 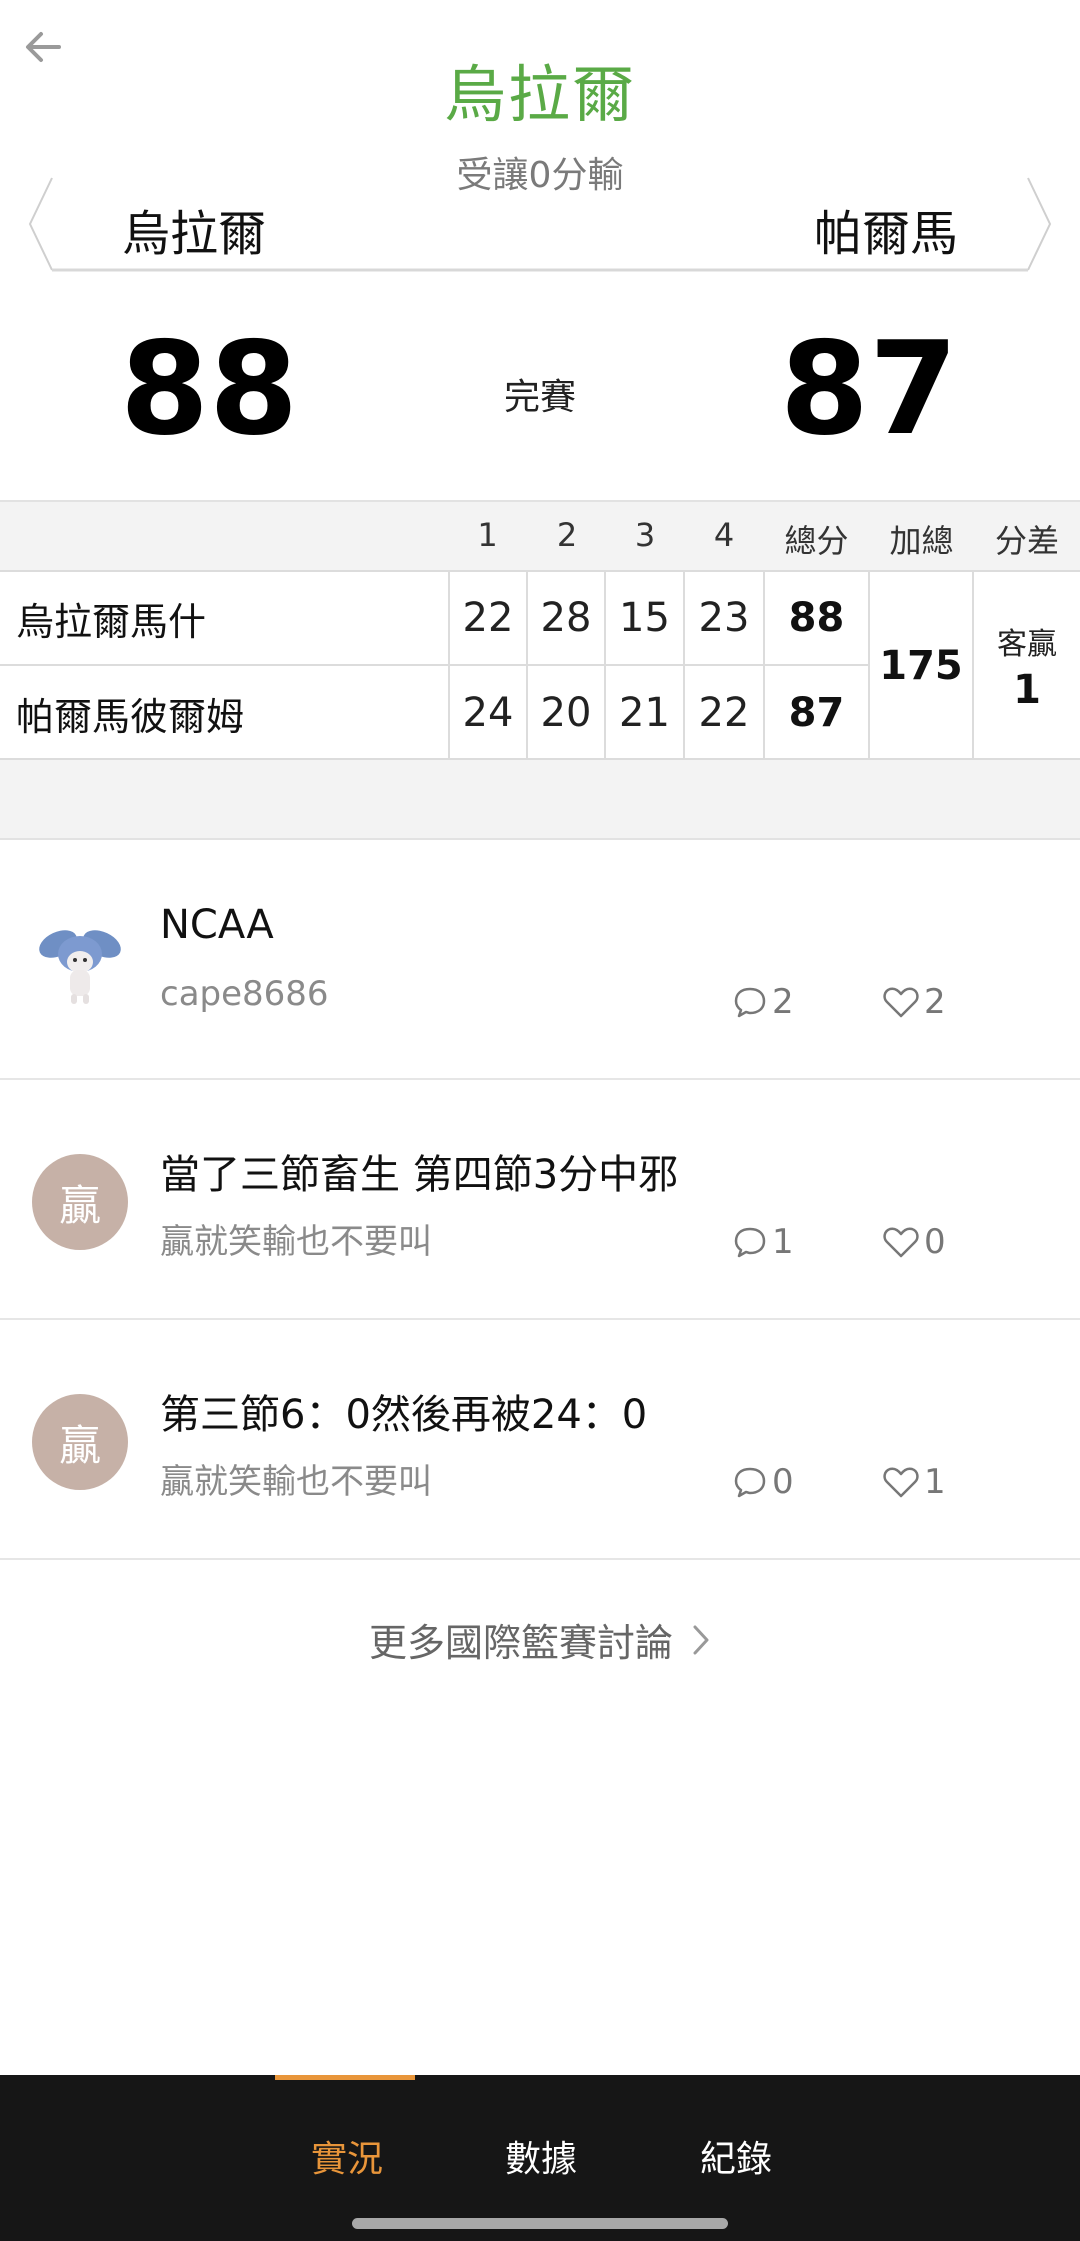 I want to click on comment-count-value: 1, so click(x=783, y=1242).